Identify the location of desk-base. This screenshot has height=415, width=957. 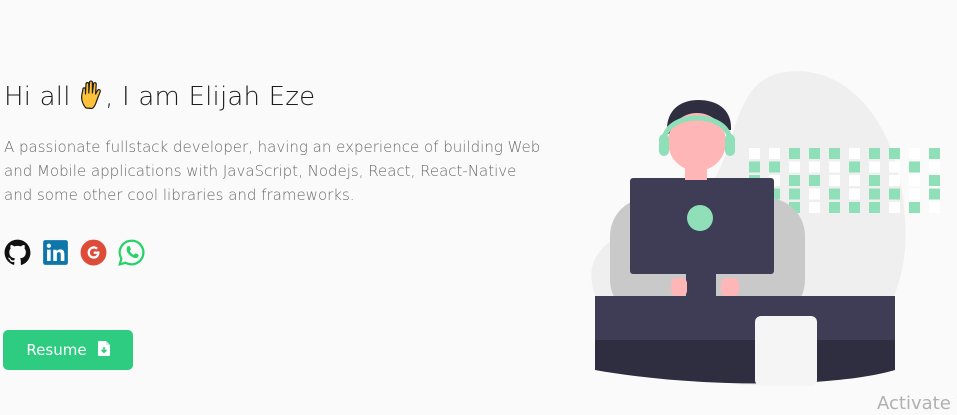
(745, 362).